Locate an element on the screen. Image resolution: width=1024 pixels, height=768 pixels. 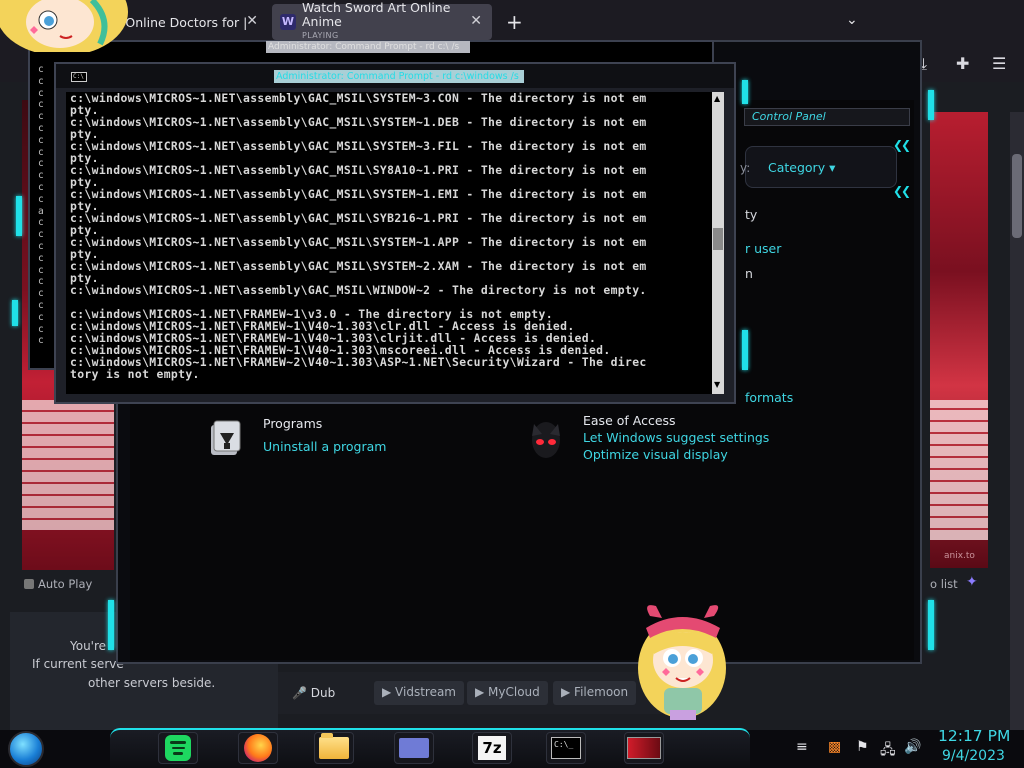
7zip-icon: 7z is located at coordinates (492, 748).